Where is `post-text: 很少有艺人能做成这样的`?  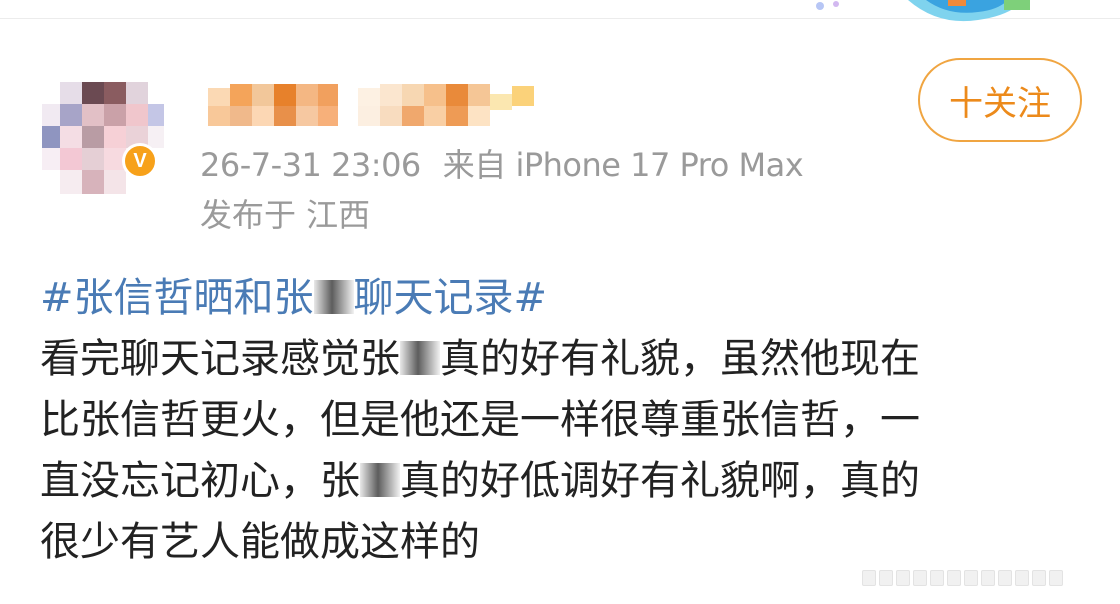 post-text: 很少有艺人能做成这样的 is located at coordinates (260, 542).